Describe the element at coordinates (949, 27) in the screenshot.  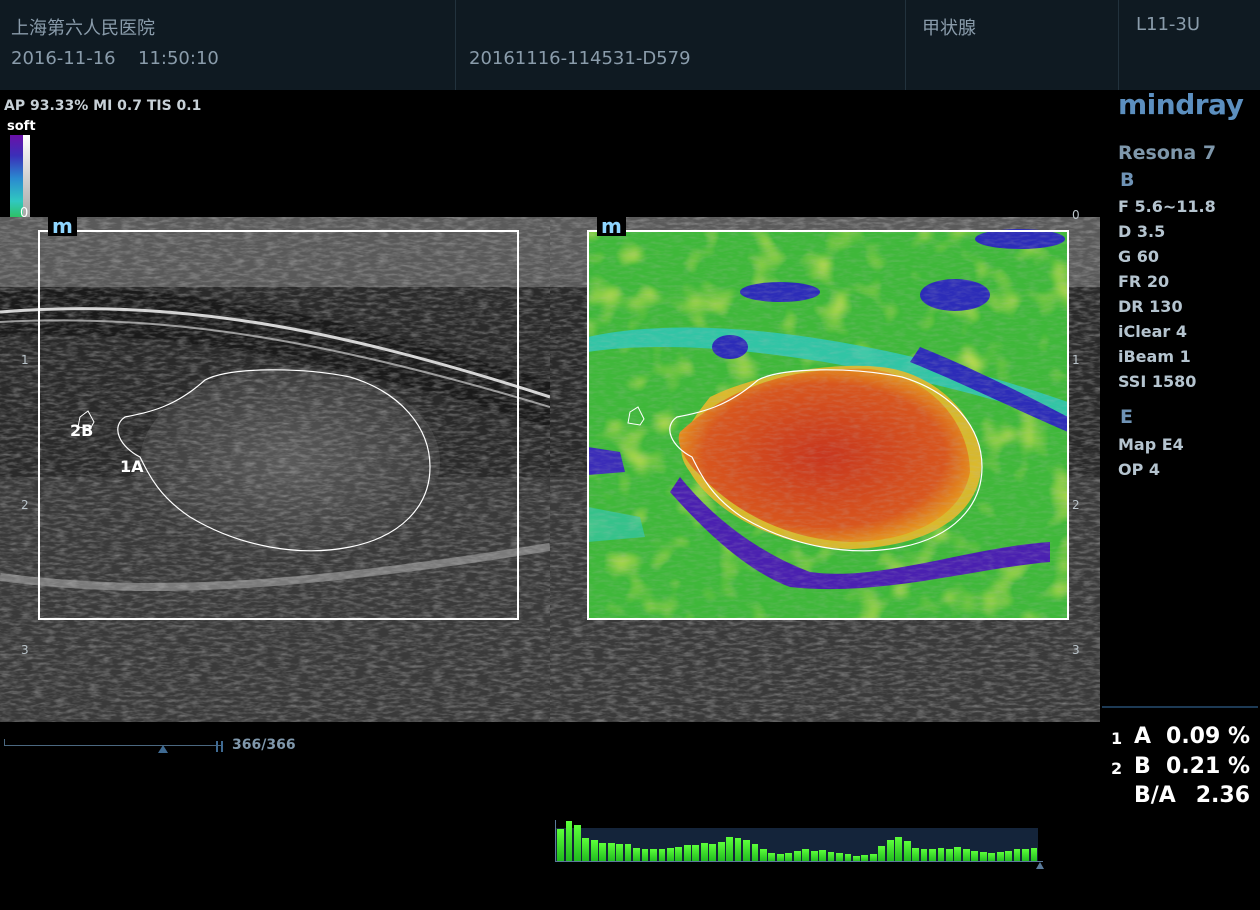
I see `organ-preset: 甲状腺` at that location.